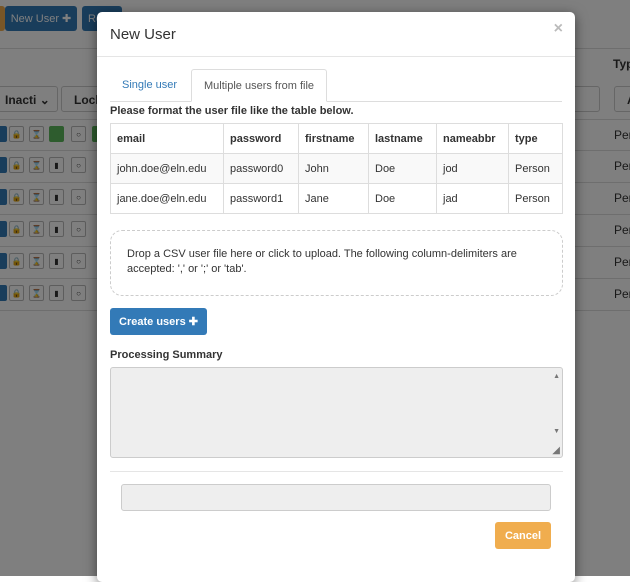 The height and width of the screenshot is (582, 630). What do you see at coordinates (259, 85) in the screenshot?
I see `tab-multiple-users-from-file: Multiple users from file` at bounding box center [259, 85].